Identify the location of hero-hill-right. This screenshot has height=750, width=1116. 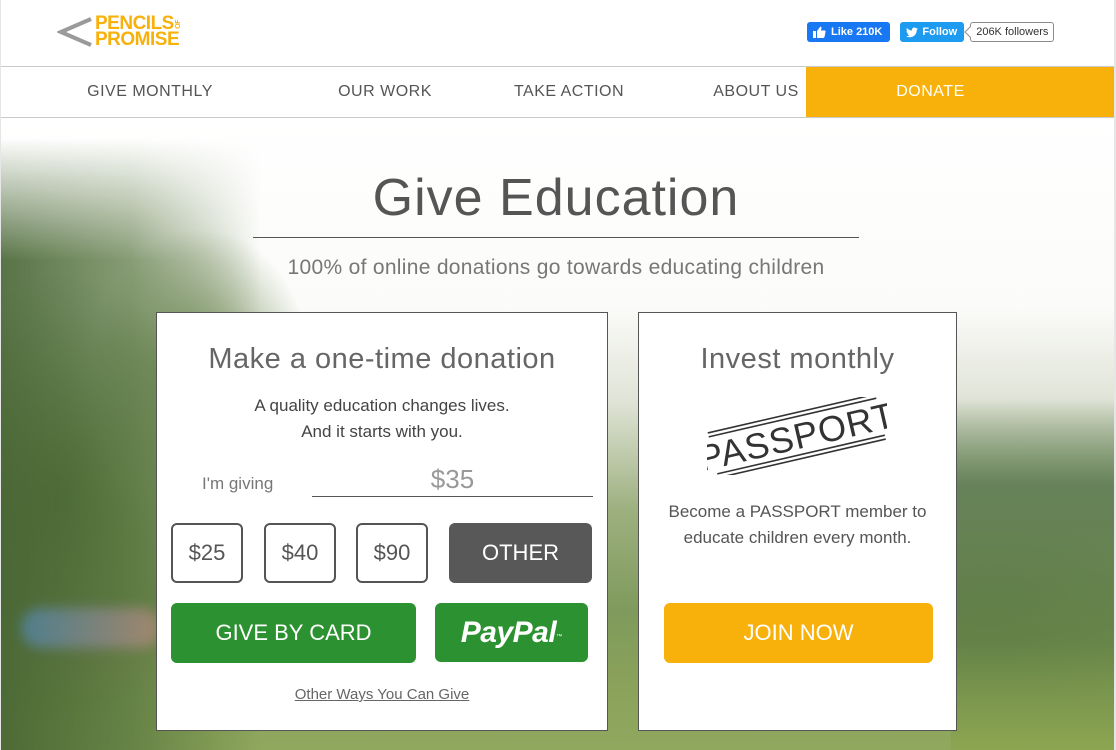
(1032, 574).